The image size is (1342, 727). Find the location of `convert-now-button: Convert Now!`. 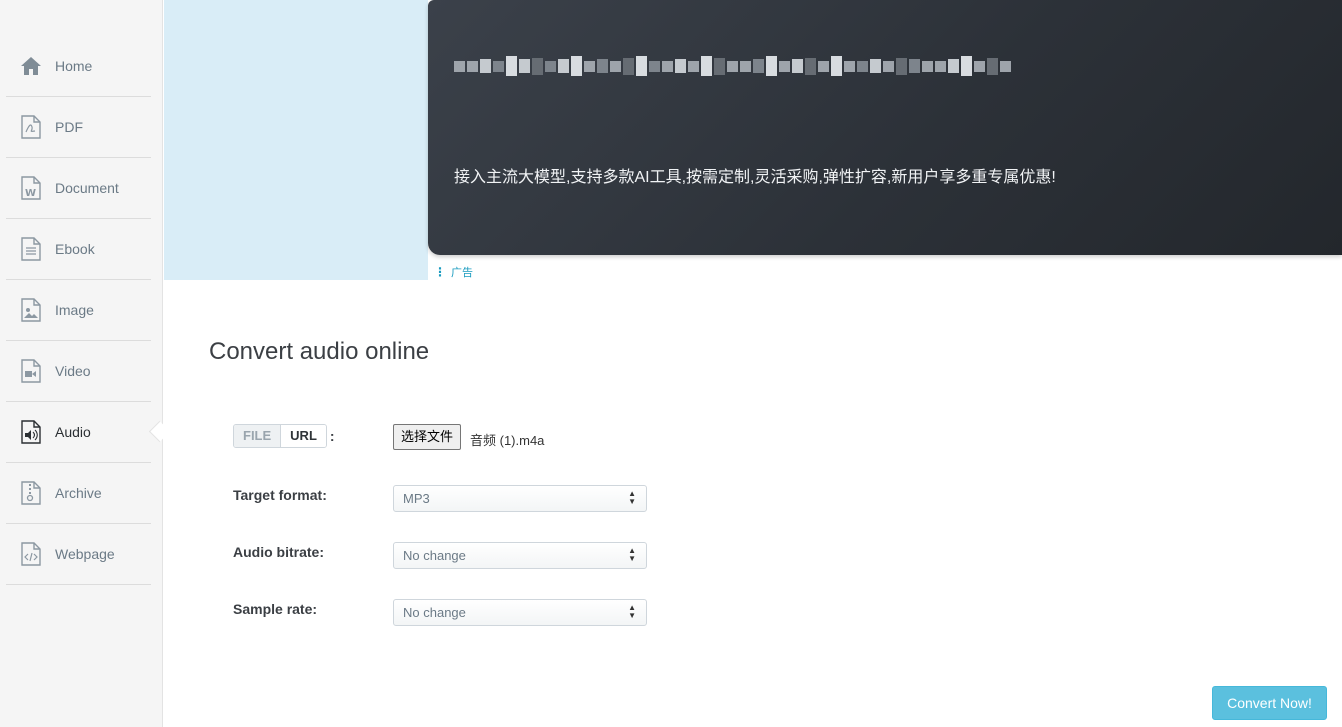

convert-now-button: Convert Now! is located at coordinates (1269, 703).